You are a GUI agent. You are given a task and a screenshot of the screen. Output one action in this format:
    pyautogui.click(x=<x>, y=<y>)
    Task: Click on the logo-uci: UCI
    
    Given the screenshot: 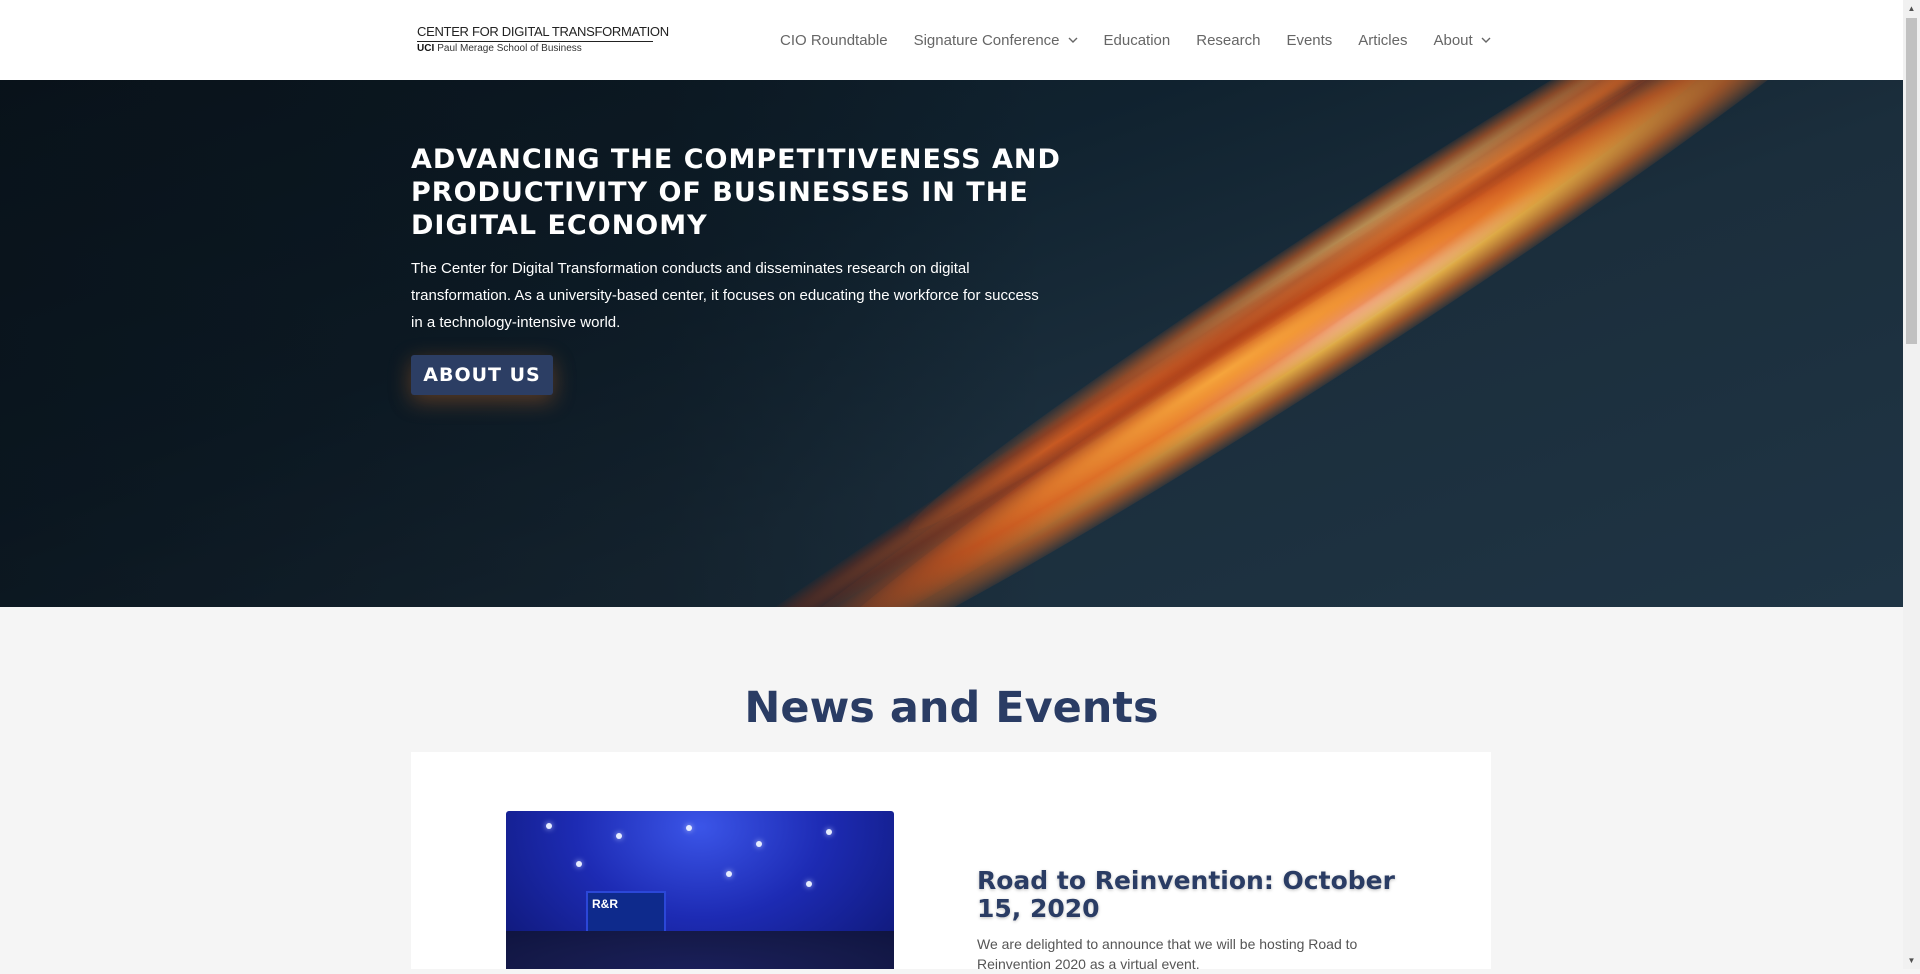 What is the action you would take?
    pyautogui.click(x=426, y=48)
    